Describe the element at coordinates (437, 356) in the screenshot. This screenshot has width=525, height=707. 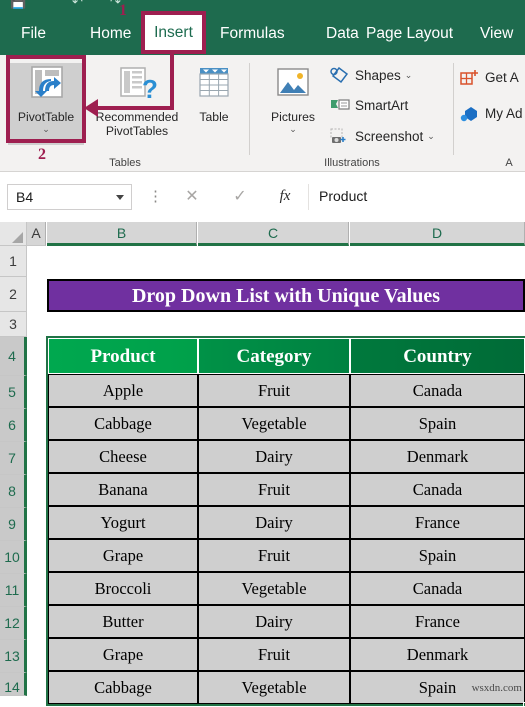
I see `table-header-country: Country` at that location.